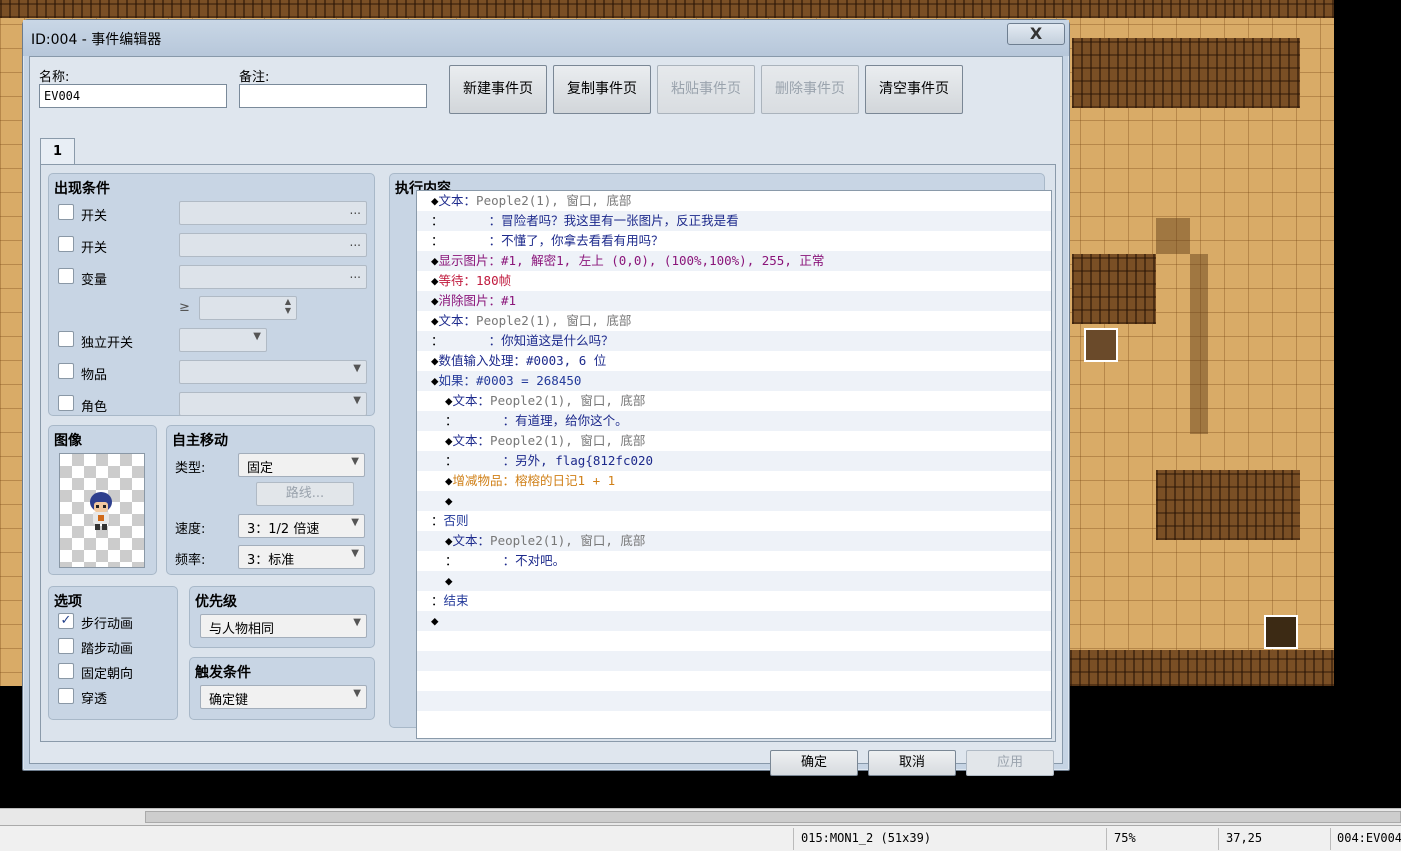  What do you see at coordinates (107, 624) in the screenshot?
I see `walking-anim-label: 步行动画` at bounding box center [107, 624].